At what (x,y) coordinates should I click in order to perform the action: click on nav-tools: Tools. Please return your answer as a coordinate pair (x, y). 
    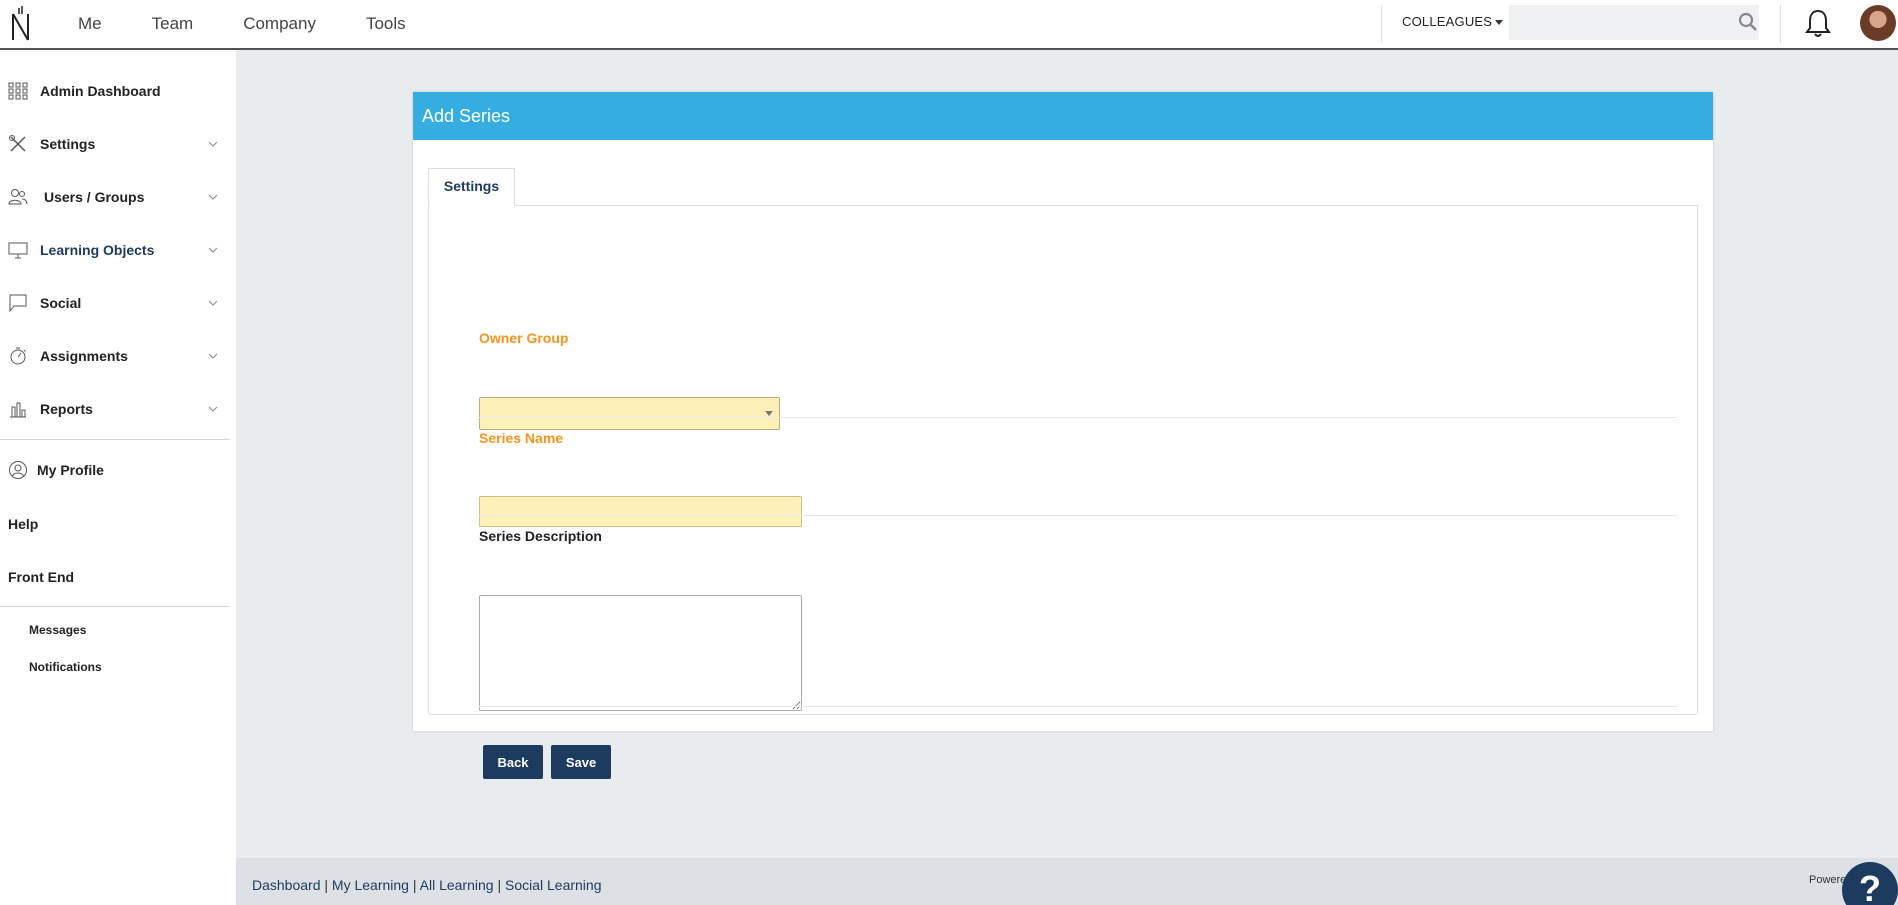
    Looking at the image, I should click on (386, 24).